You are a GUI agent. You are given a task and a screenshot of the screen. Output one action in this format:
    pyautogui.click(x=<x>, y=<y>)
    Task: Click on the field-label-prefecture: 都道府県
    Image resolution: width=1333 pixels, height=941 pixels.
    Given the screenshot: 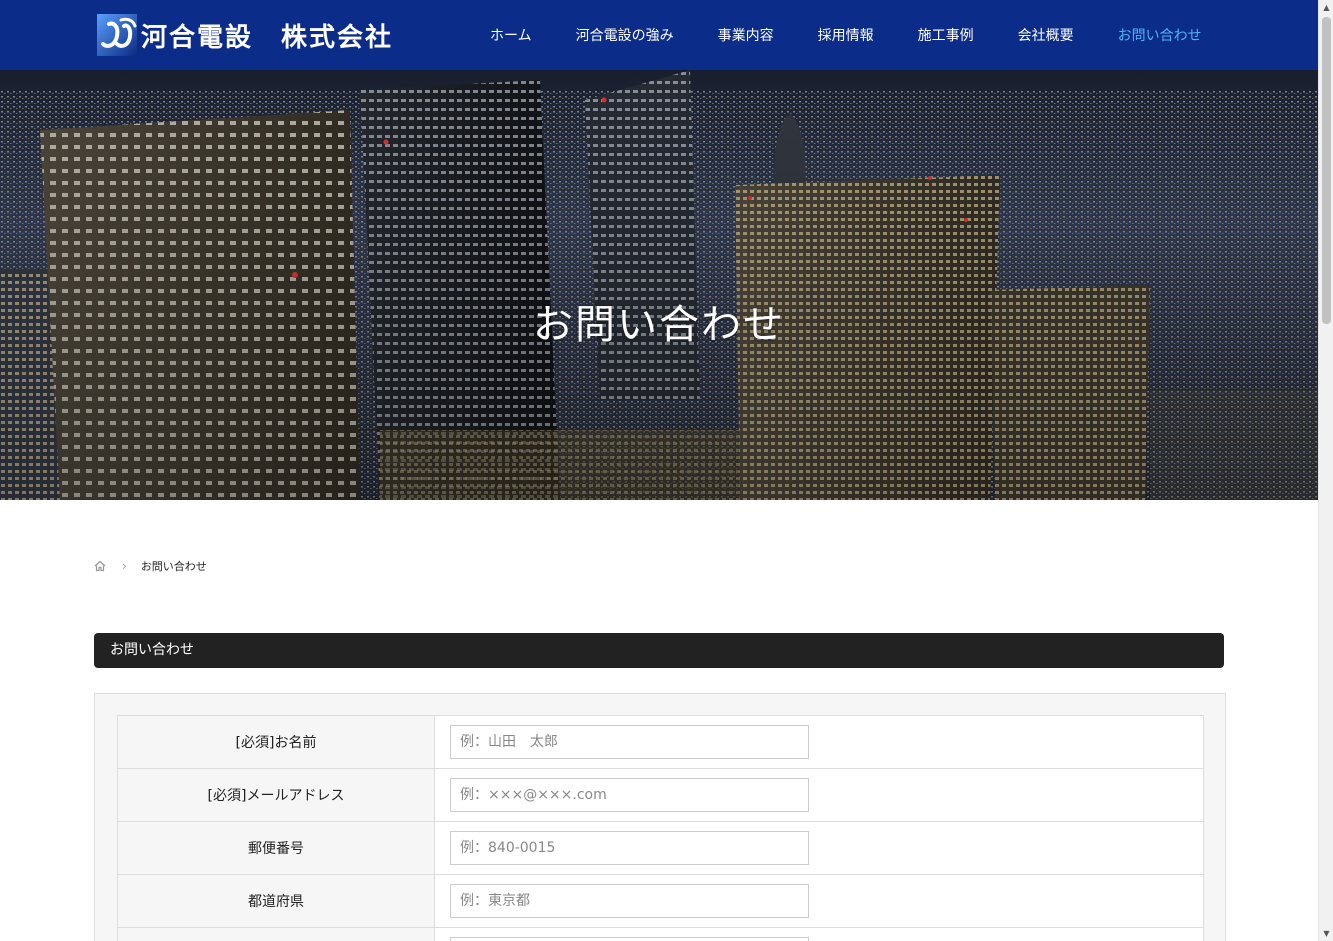 What is the action you would take?
    pyautogui.click(x=276, y=901)
    